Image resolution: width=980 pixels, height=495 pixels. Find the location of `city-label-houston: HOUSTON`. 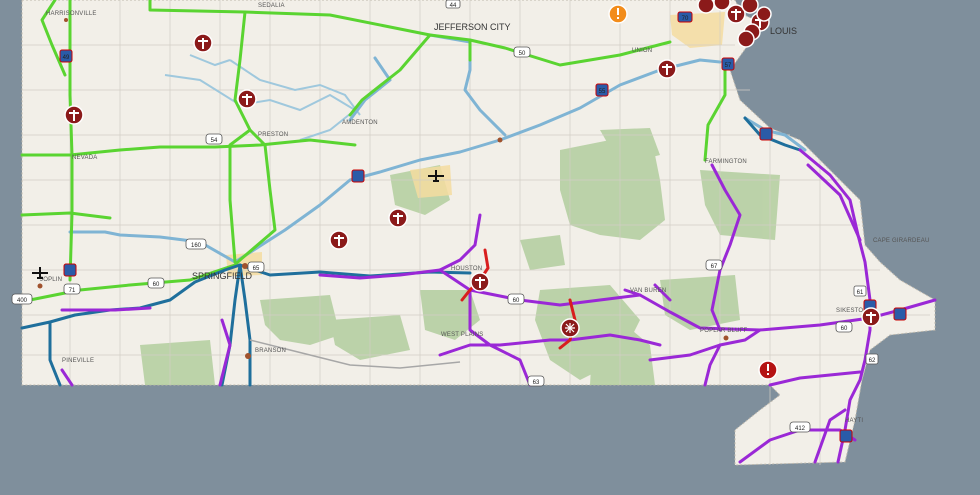

city-label-houston: HOUSTON is located at coordinates (466, 269).